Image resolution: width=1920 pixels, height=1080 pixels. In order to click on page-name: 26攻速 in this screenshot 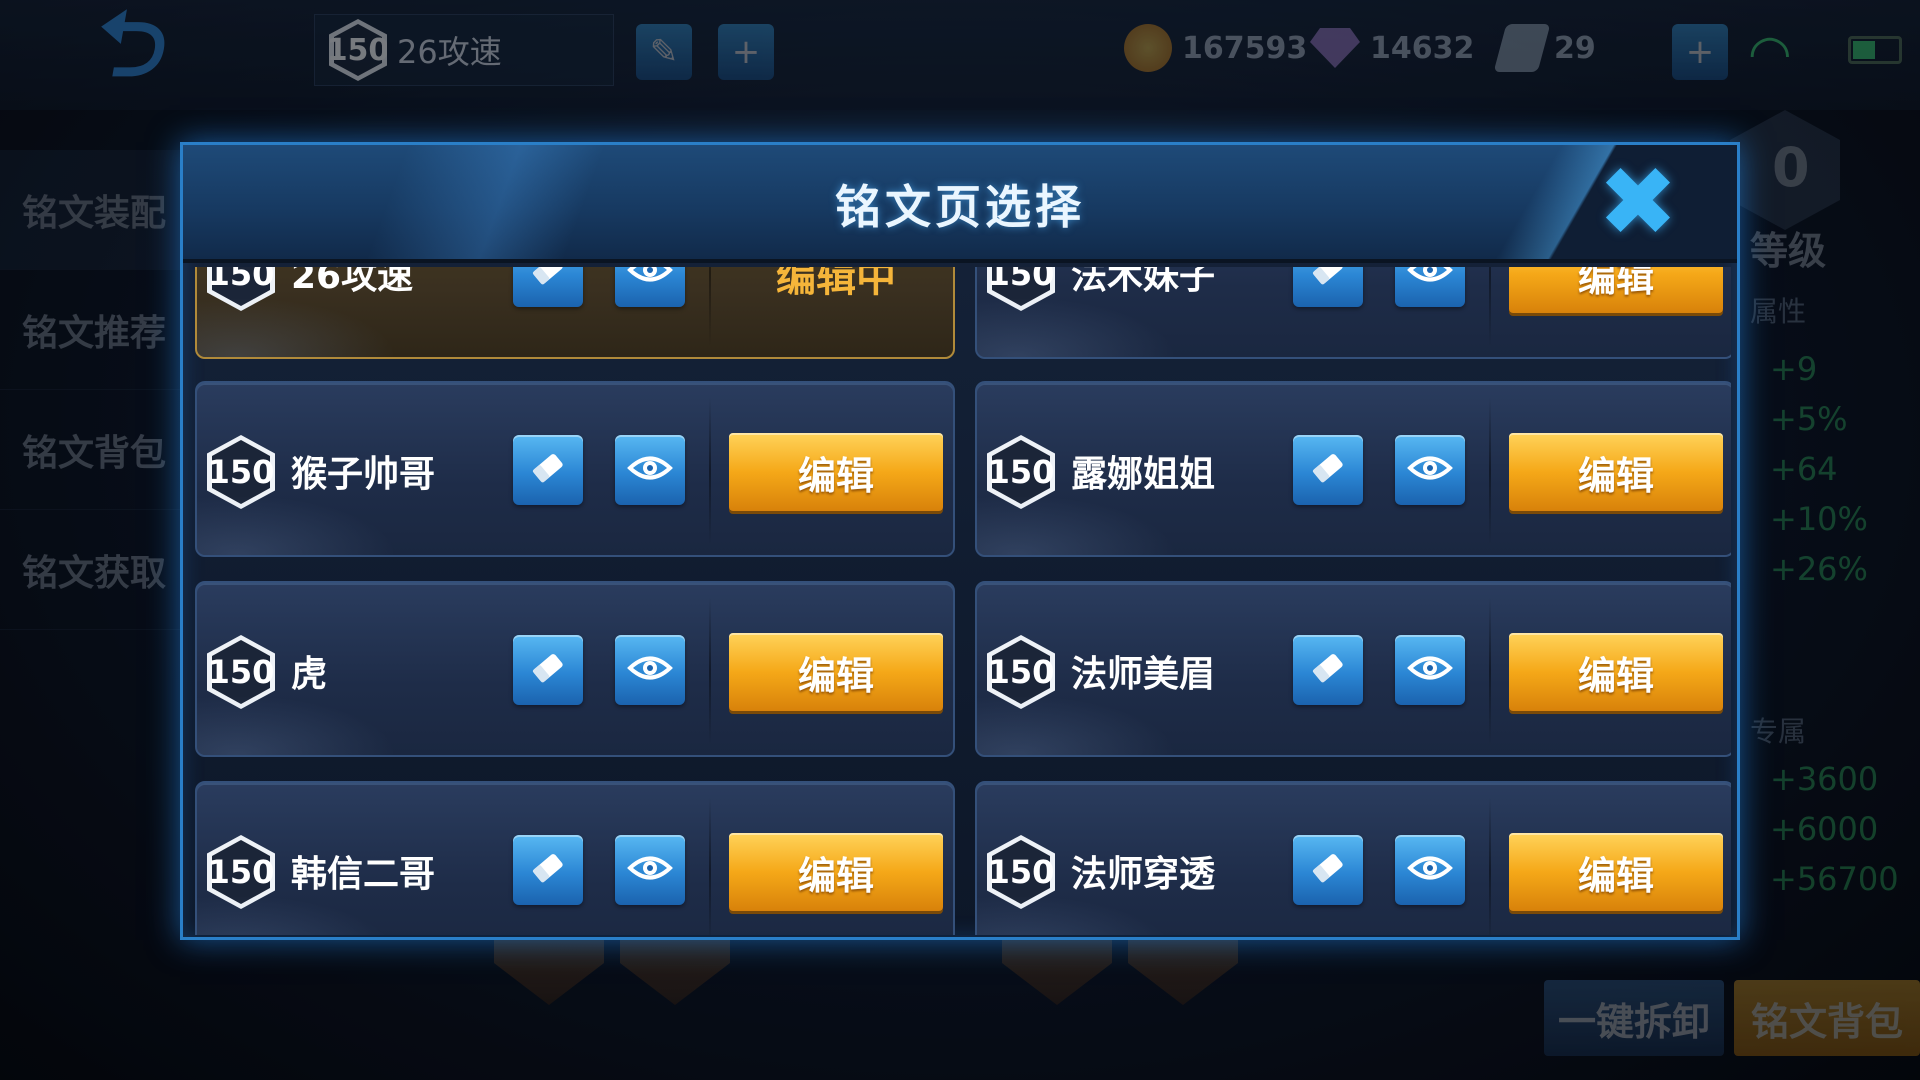, I will do `click(352, 282)`.